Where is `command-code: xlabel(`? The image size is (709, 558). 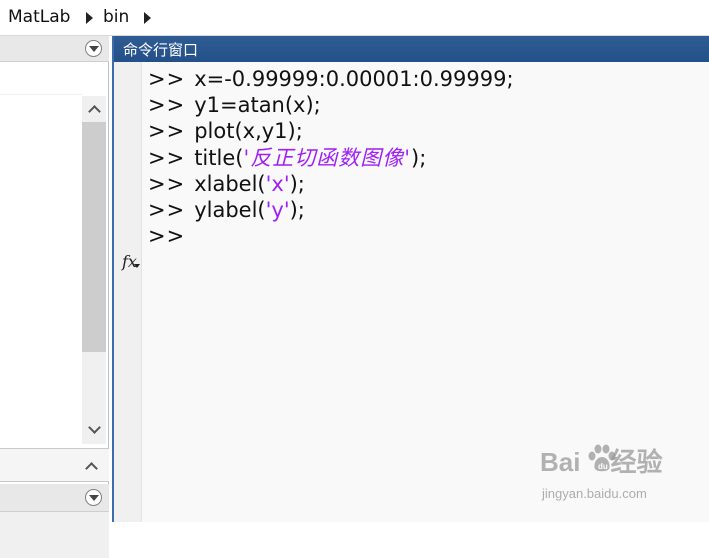
command-code: xlabel( is located at coordinates (230, 183).